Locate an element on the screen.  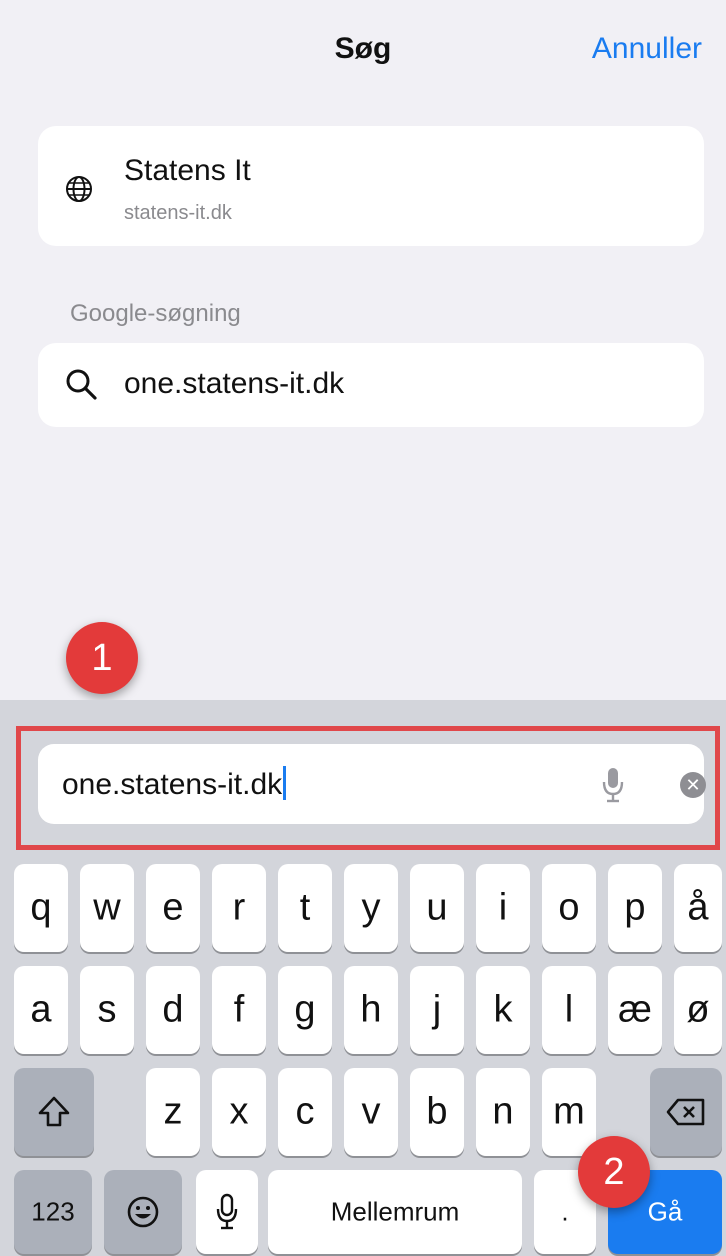
key-a: a is located at coordinates (41, 1010).